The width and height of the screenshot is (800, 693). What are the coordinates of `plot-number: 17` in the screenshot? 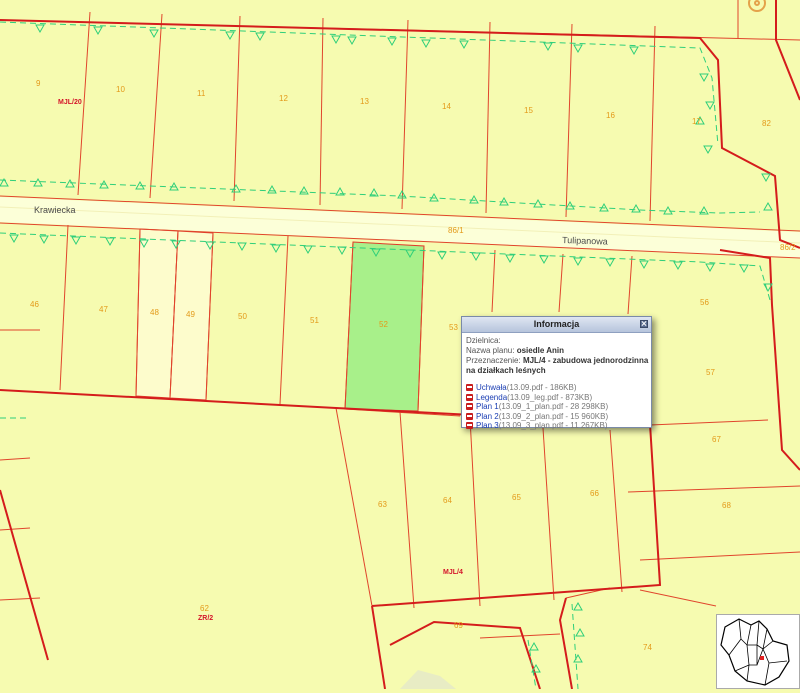 It's located at (696, 121).